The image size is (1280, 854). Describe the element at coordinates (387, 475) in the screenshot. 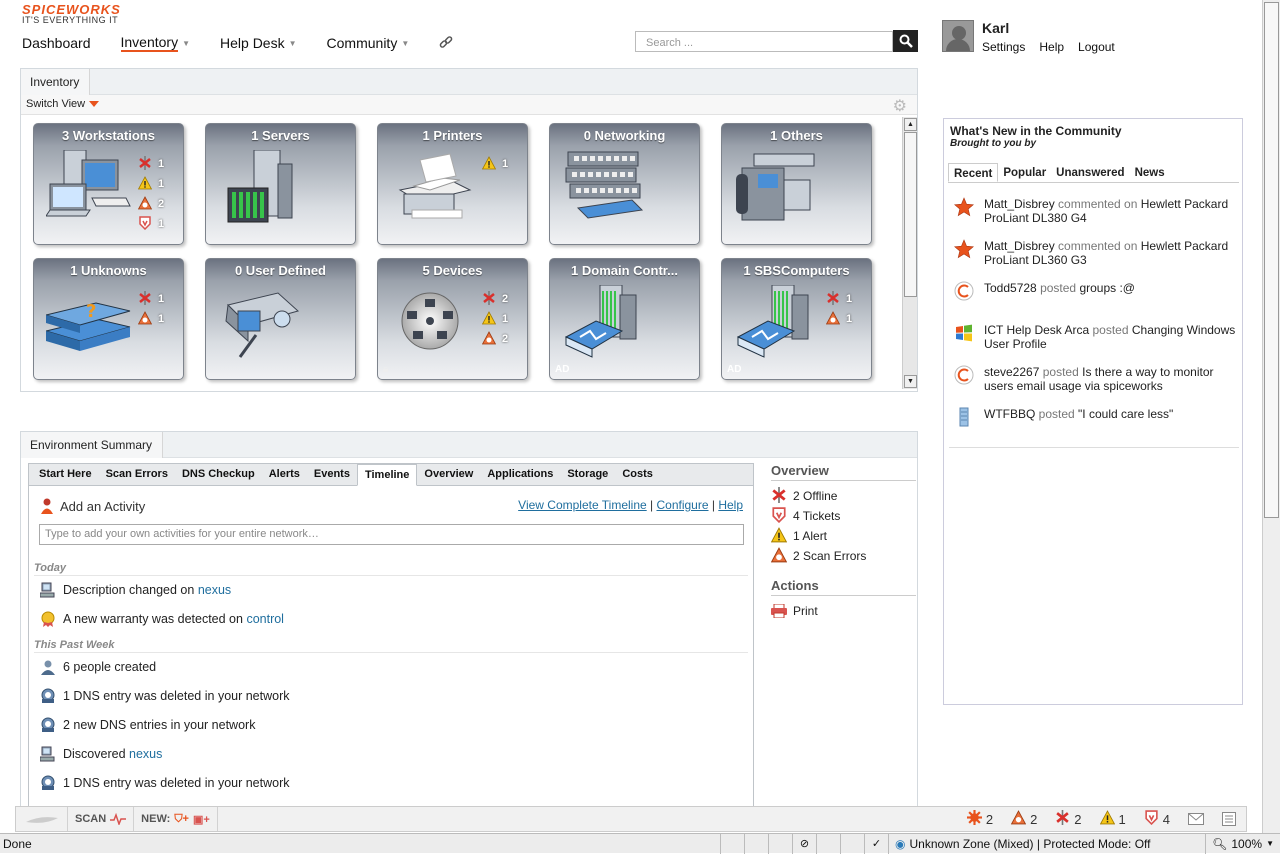

I see `tab-timeline: Timeline` at that location.